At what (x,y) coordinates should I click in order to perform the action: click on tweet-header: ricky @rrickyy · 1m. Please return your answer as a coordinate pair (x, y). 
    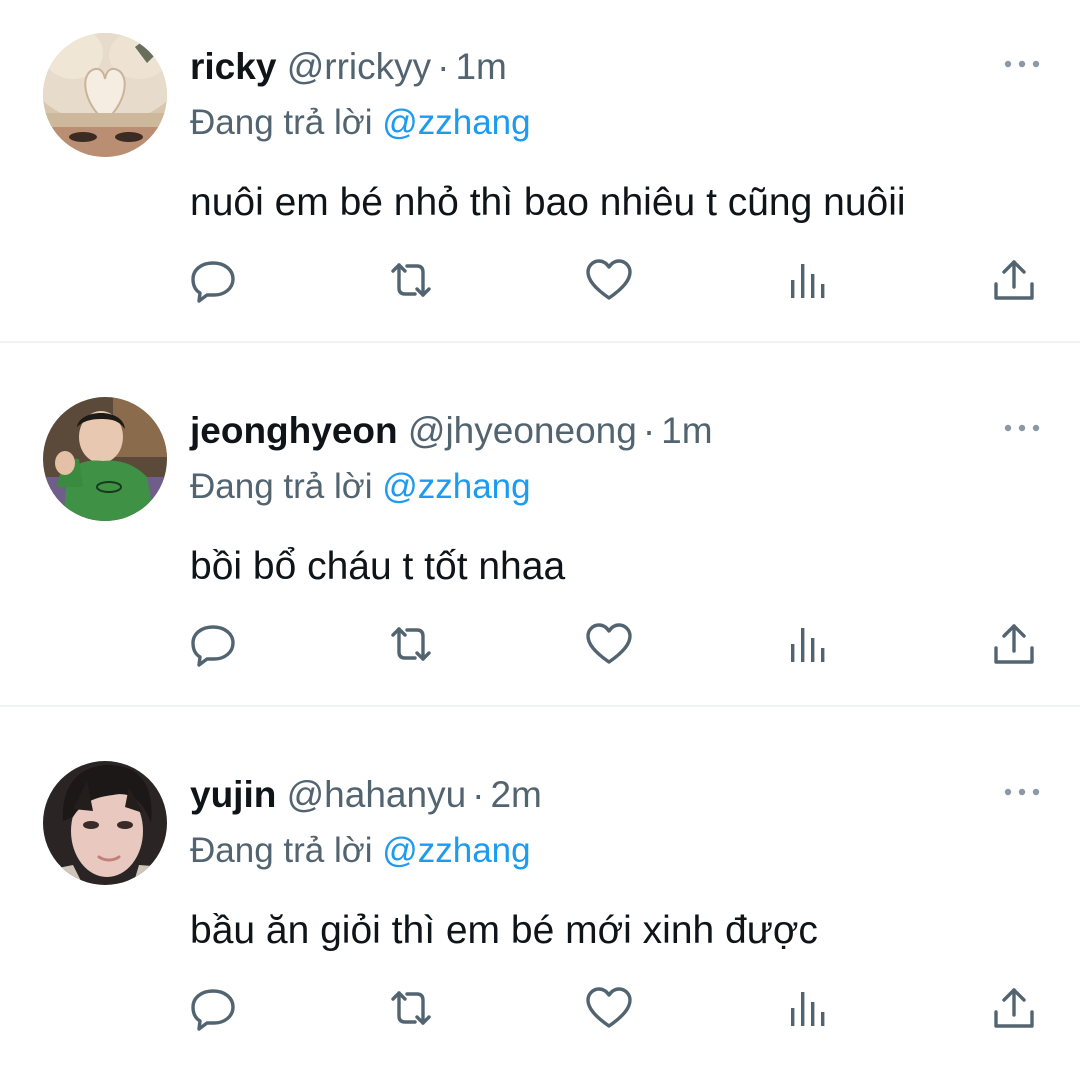
    Looking at the image, I should click on (348, 67).